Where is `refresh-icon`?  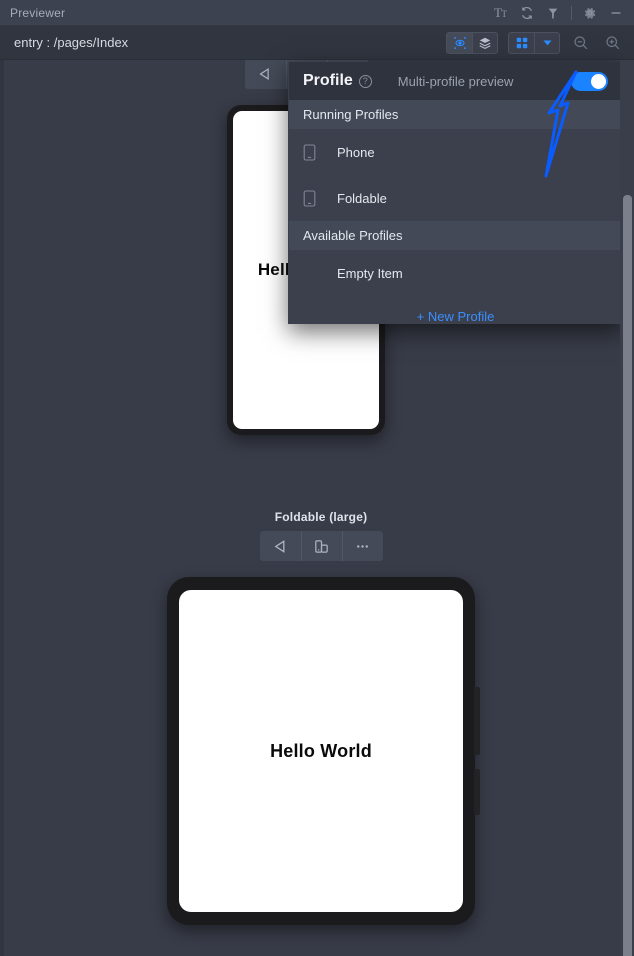 refresh-icon is located at coordinates (527, 13).